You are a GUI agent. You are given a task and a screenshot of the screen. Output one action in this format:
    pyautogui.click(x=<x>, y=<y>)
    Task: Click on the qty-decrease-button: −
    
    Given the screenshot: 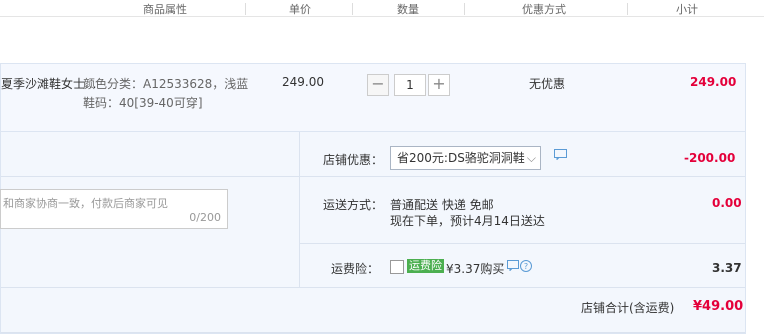 What is the action you would take?
    pyautogui.click(x=378, y=85)
    